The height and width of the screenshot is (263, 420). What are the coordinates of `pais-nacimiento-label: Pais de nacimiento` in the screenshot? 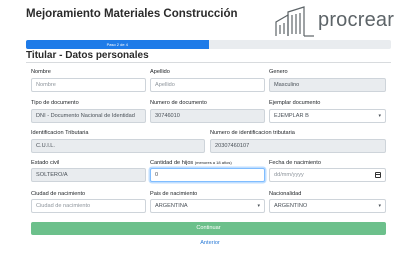 It's located at (174, 194).